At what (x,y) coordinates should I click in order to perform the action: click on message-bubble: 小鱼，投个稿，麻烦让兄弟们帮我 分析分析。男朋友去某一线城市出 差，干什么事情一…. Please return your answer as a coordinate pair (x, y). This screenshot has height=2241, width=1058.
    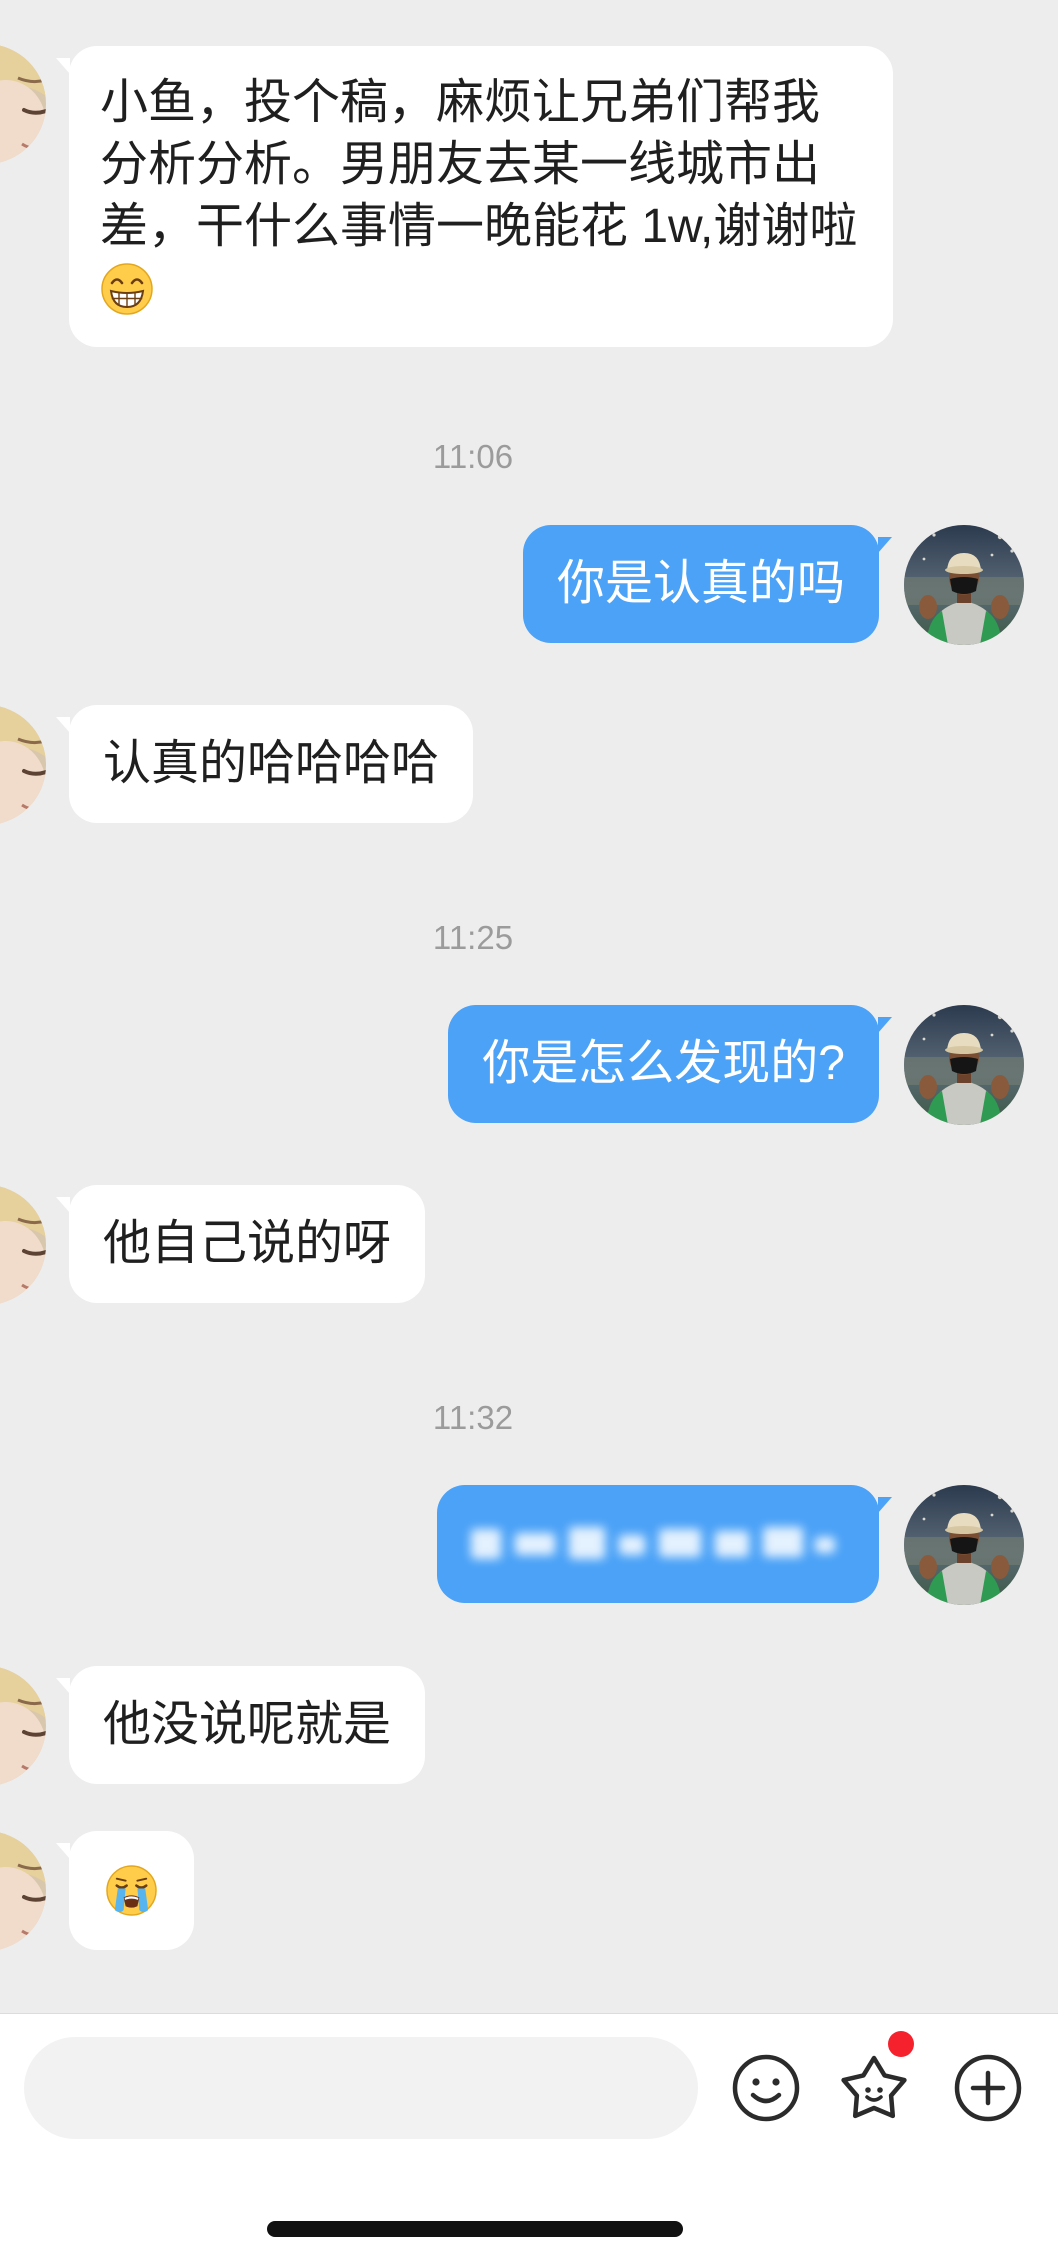
    Looking at the image, I should click on (474, 196).